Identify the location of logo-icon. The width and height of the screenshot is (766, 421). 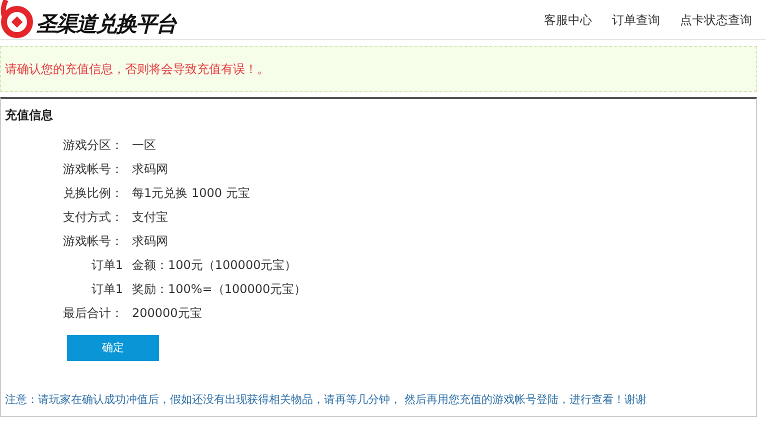
(18, 19).